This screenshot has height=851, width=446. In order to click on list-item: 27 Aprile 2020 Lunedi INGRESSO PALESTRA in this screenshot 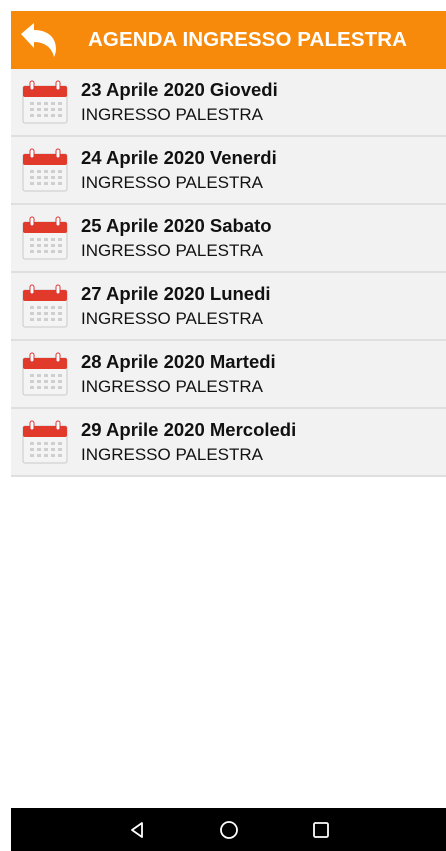, I will do `click(228, 307)`.